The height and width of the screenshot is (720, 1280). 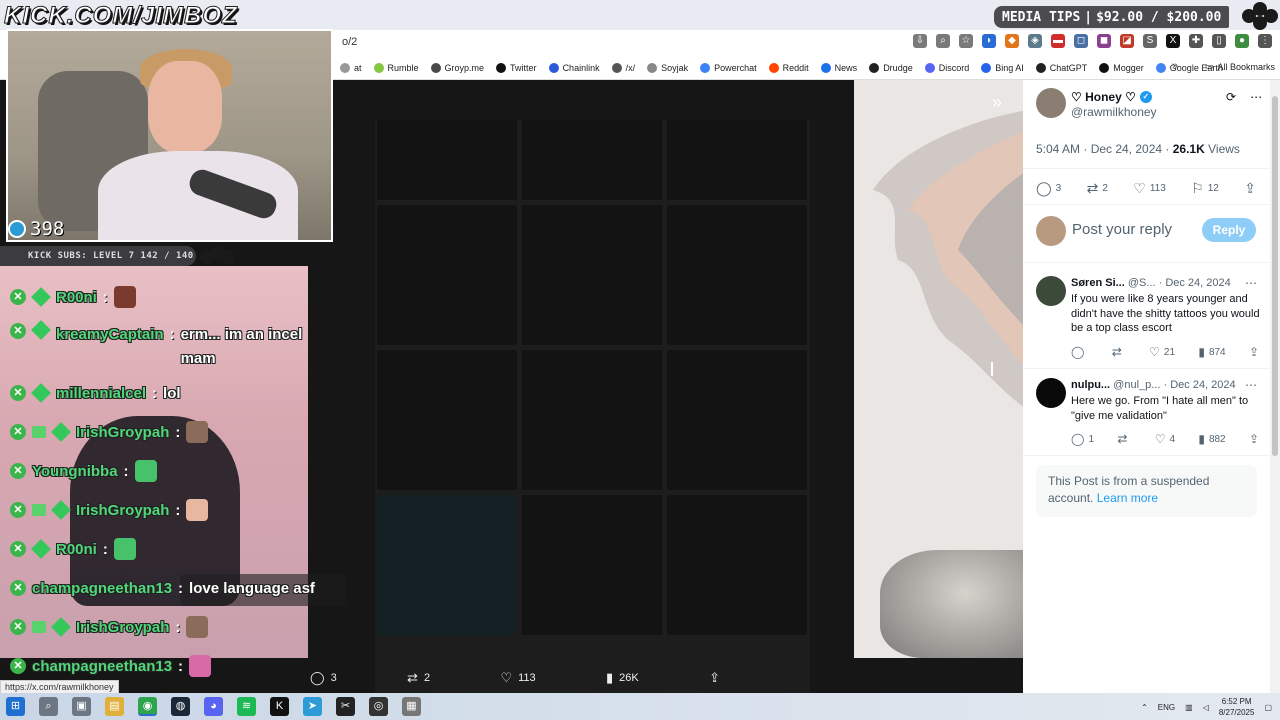 I want to click on telegram-icon: ➤, so click(x=312, y=706).